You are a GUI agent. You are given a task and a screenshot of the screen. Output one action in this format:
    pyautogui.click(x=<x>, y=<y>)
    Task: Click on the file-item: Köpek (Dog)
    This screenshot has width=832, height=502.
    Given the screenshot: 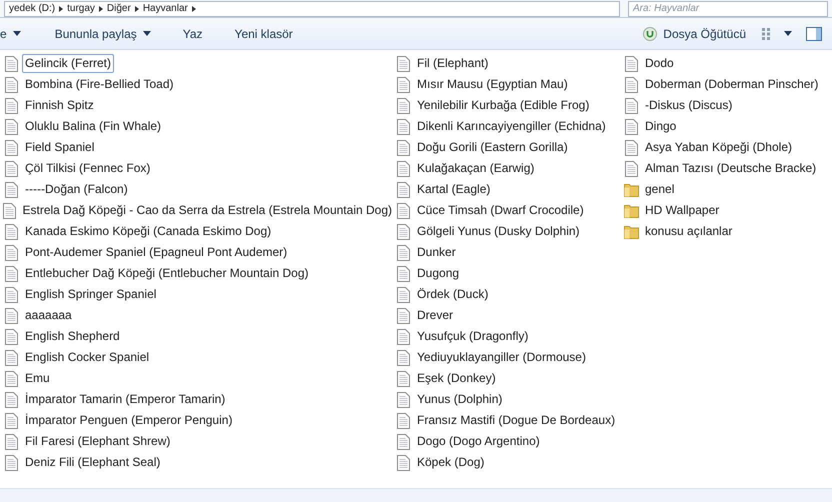 What is the action you would take?
    pyautogui.click(x=451, y=462)
    